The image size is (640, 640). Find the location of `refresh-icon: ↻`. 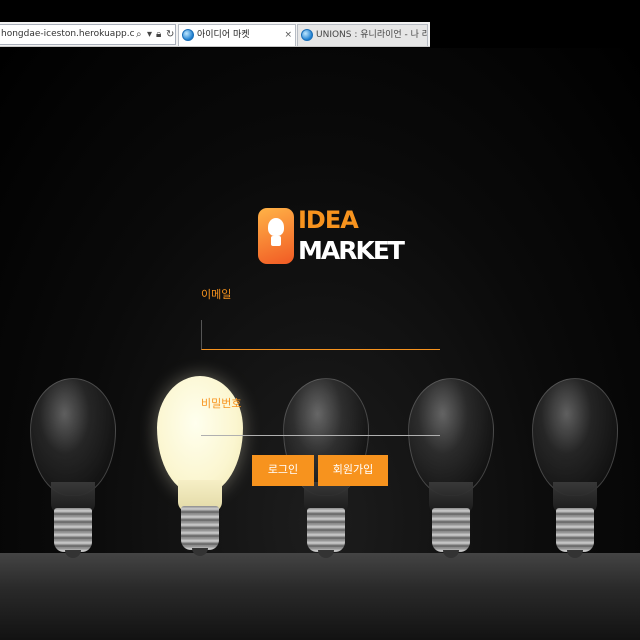

refresh-icon: ↻ is located at coordinates (170, 34).